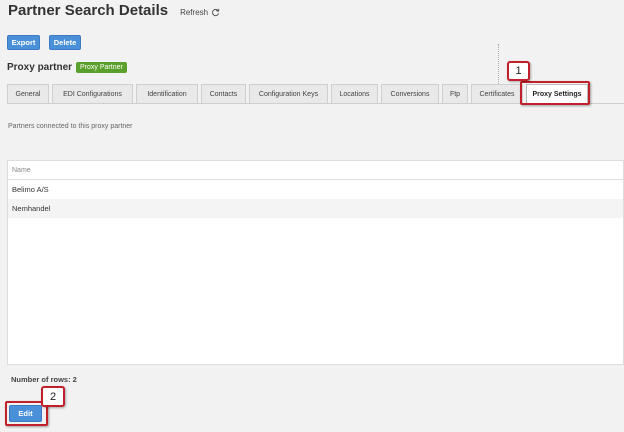  Describe the element at coordinates (28, 93) in the screenshot. I see `tab-general: General` at that location.